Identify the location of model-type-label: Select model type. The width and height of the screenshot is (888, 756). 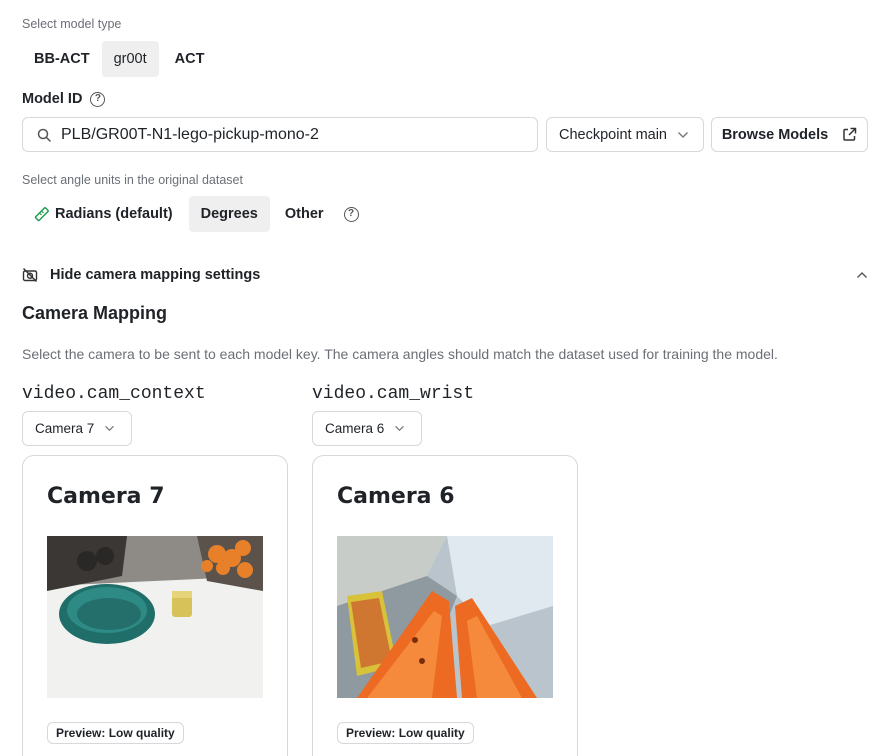
(72, 24).